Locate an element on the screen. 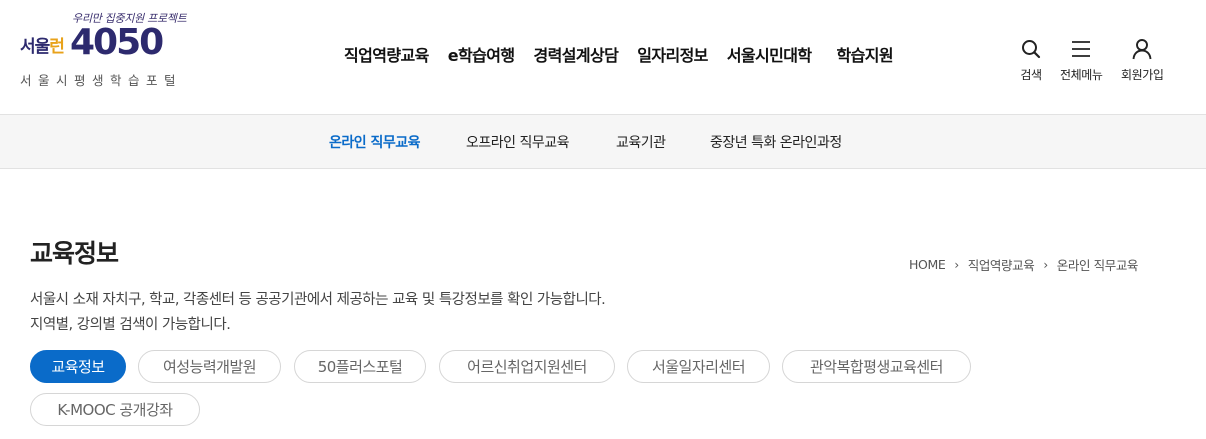 The image size is (1206, 439). chip-50plus-portal: 50플러스포털 is located at coordinates (360, 366).